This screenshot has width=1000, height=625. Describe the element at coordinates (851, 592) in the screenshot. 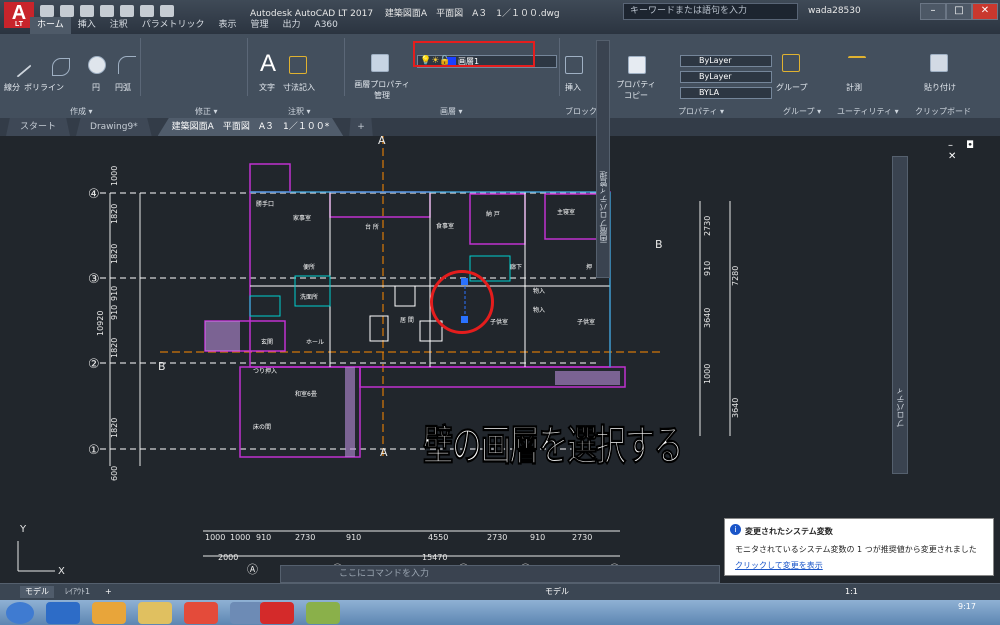

I see `annotation-scale: 1:1` at that location.